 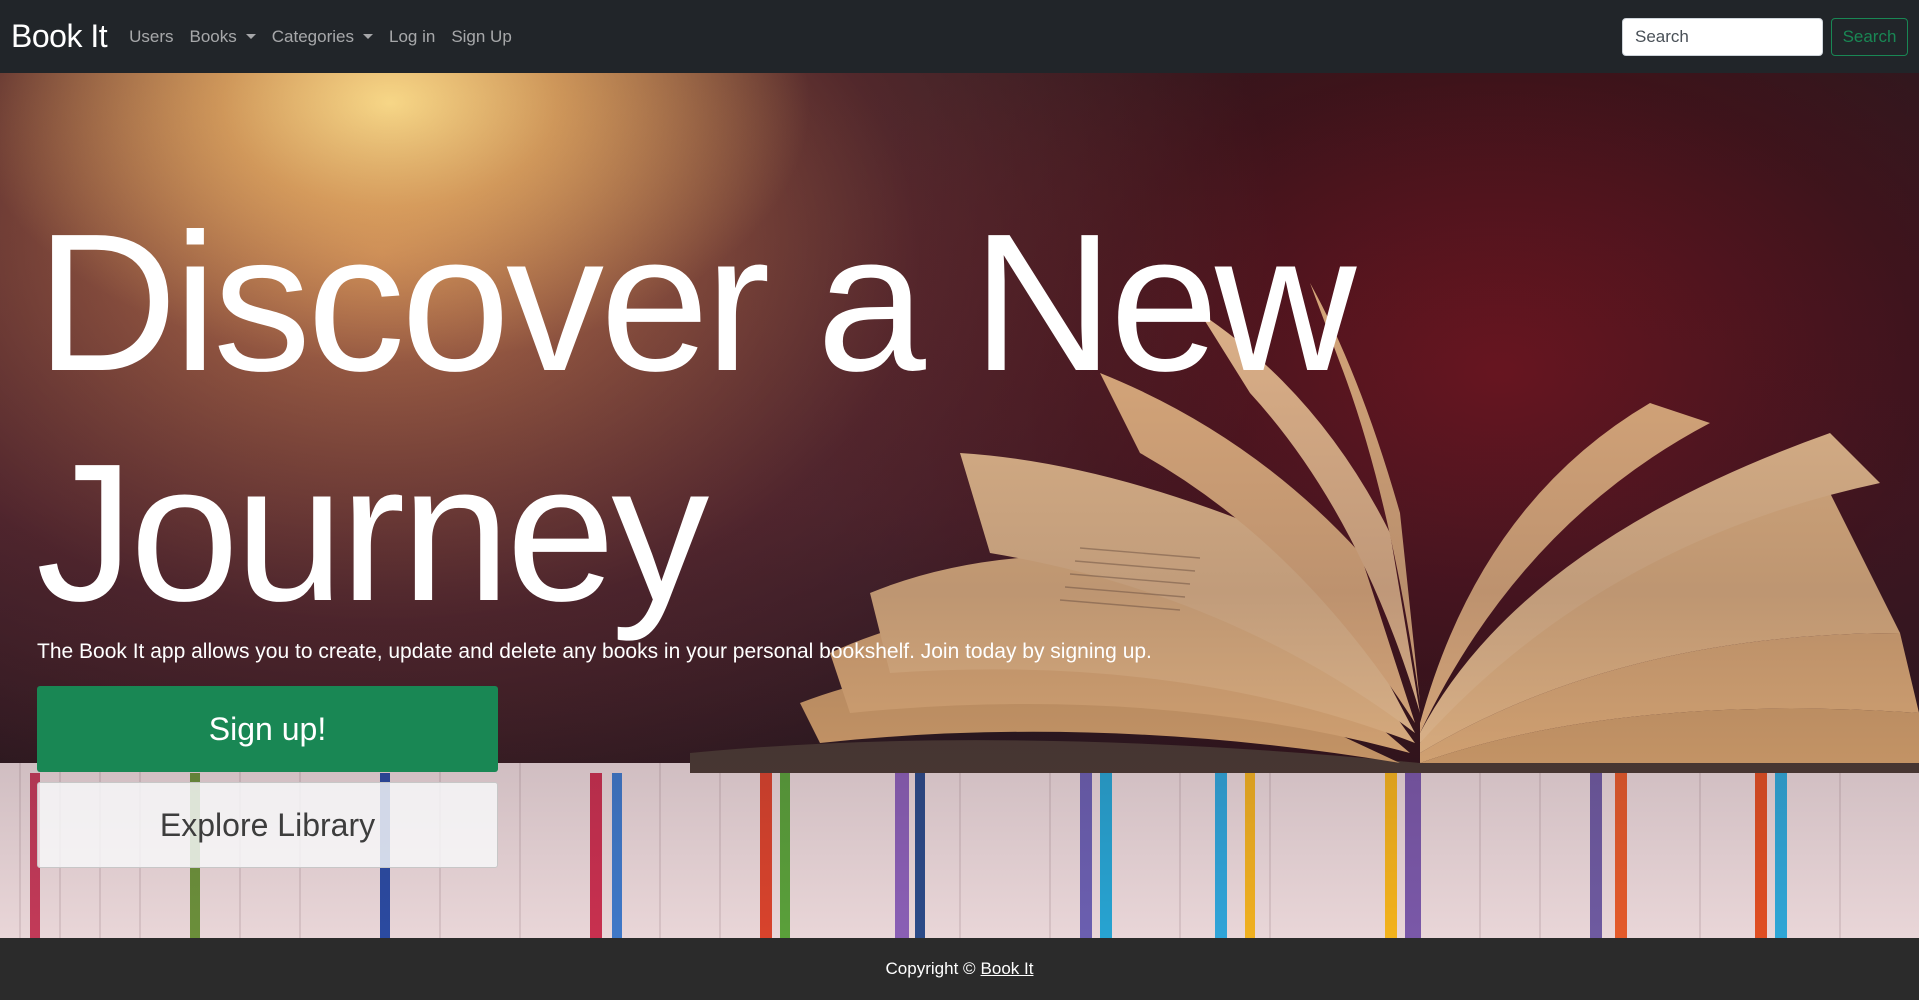 What do you see at coordinates (1007, 969) in the screenshot?
I see `footer-brand-link: Book It` at bounding box center [1007, 969].